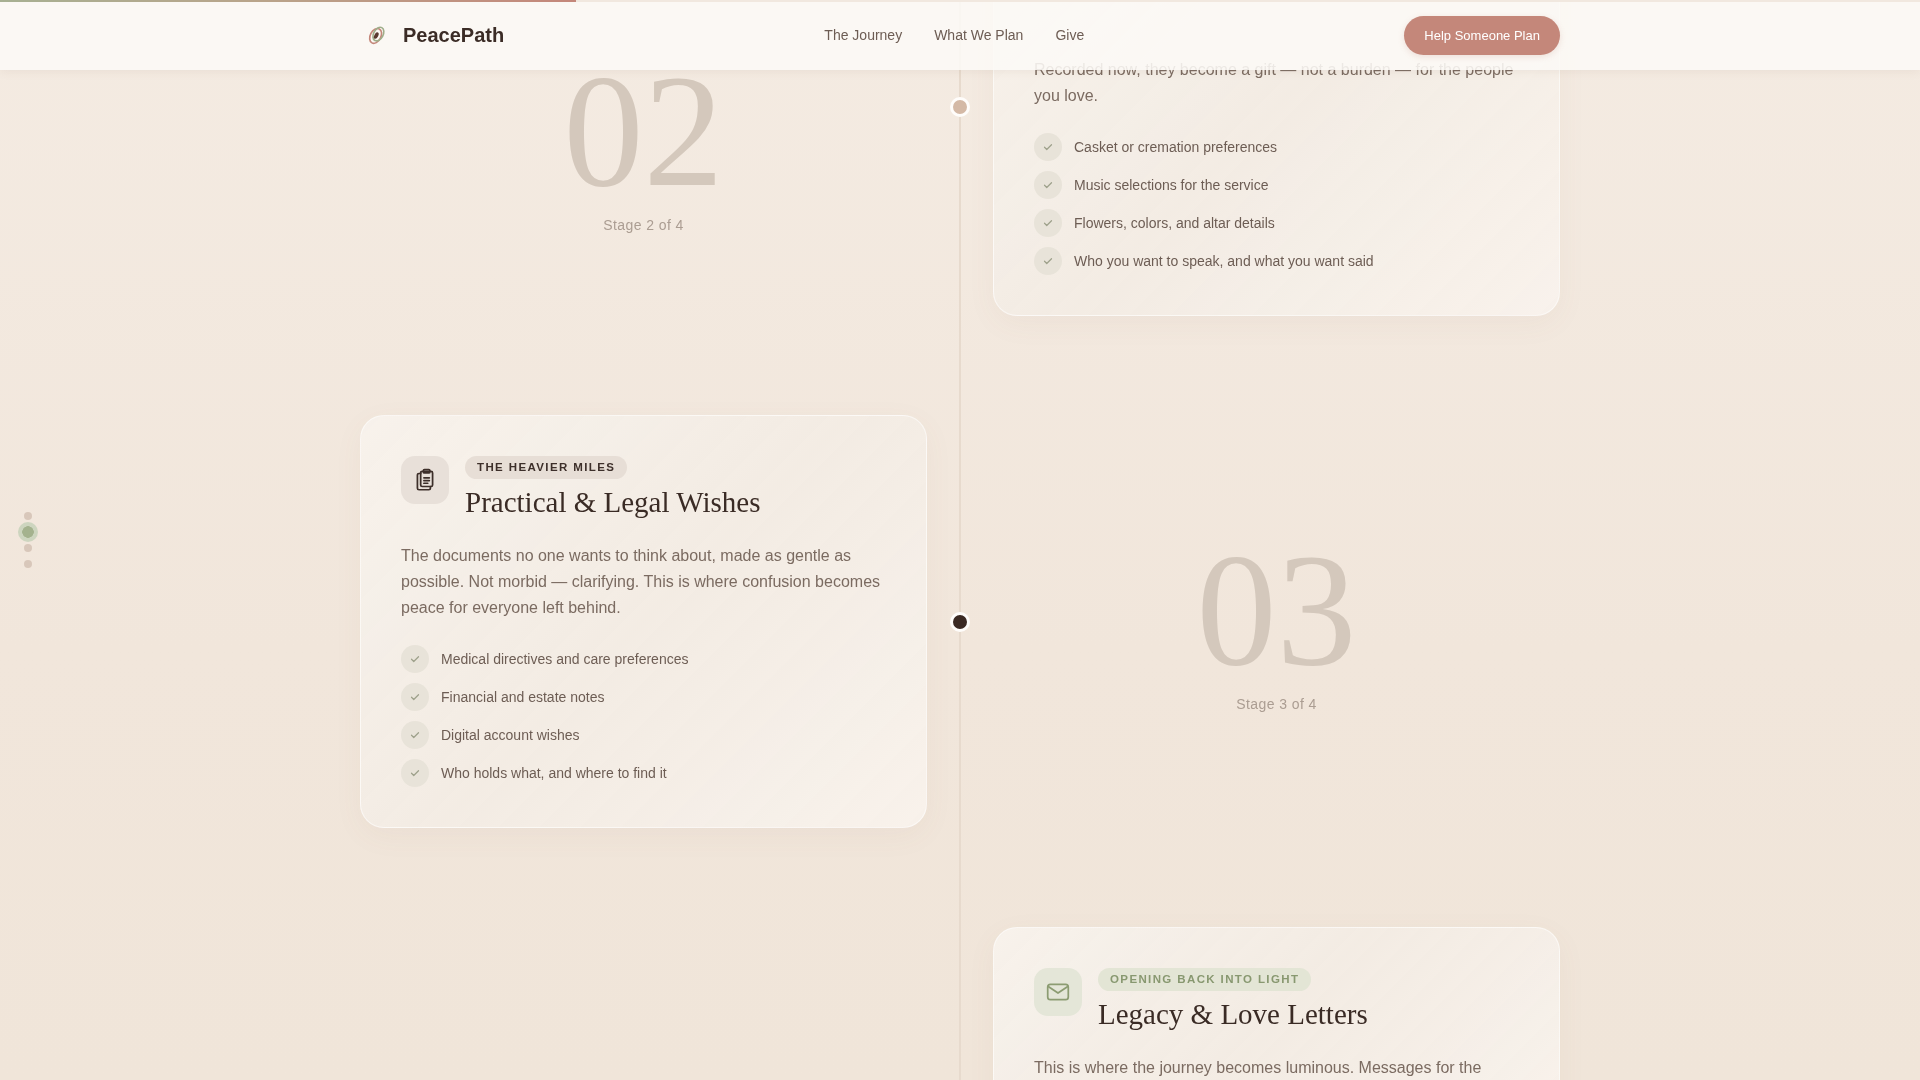 This screenshot has width=1920, height=1080. I want to click on checklist-item: Who holds what, and where to find it, so click(554, 773).